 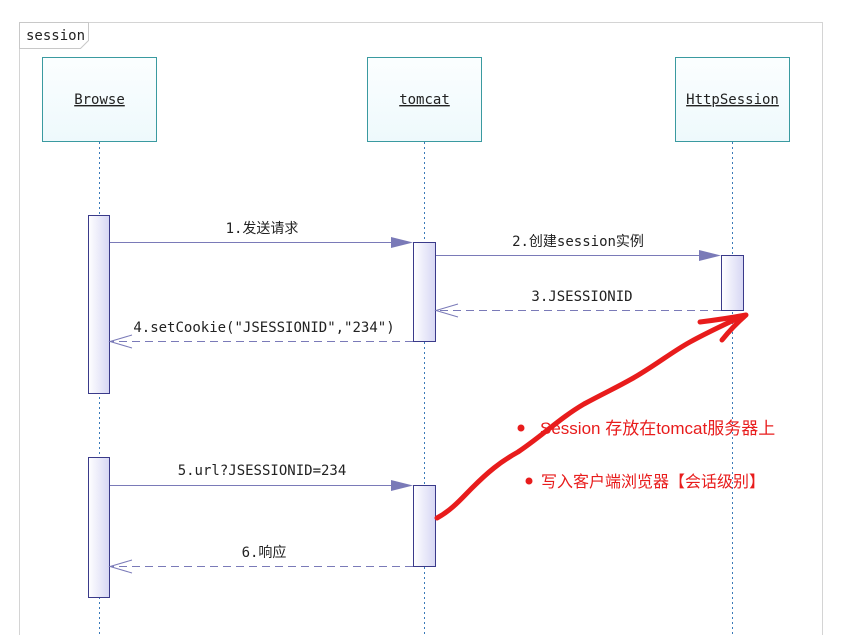 What do you see at coordinates (264, 552) in the screenshot?
I see `message-label: 6.响应` at bounding box center [264, 552].